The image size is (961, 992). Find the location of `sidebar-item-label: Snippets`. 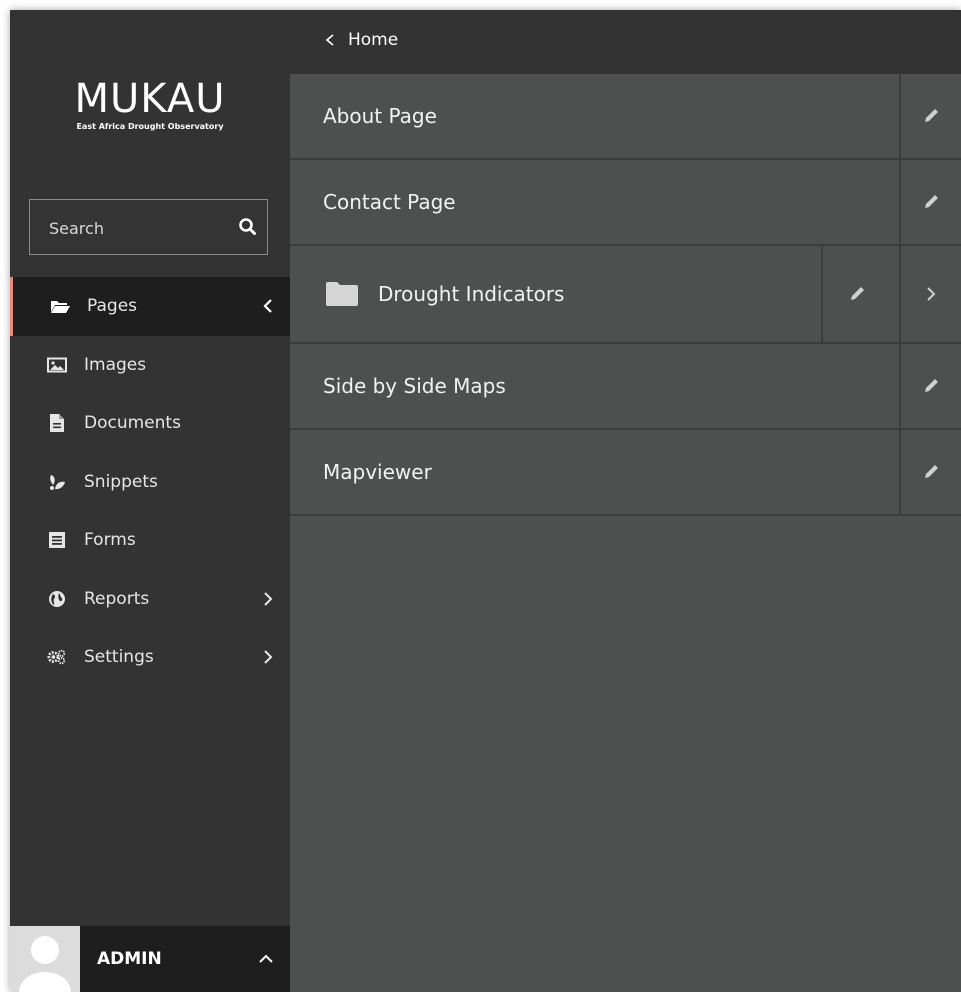

sidebar-item-label: Snippets is located at coordinates (121, 481).